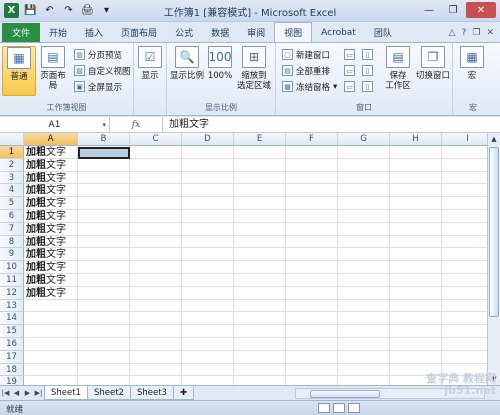 The width and height of the screenshot is (500, 415). Describe the element at coordinates (464, 139) in the screenshot. I see `column-header-i: I` at that location.